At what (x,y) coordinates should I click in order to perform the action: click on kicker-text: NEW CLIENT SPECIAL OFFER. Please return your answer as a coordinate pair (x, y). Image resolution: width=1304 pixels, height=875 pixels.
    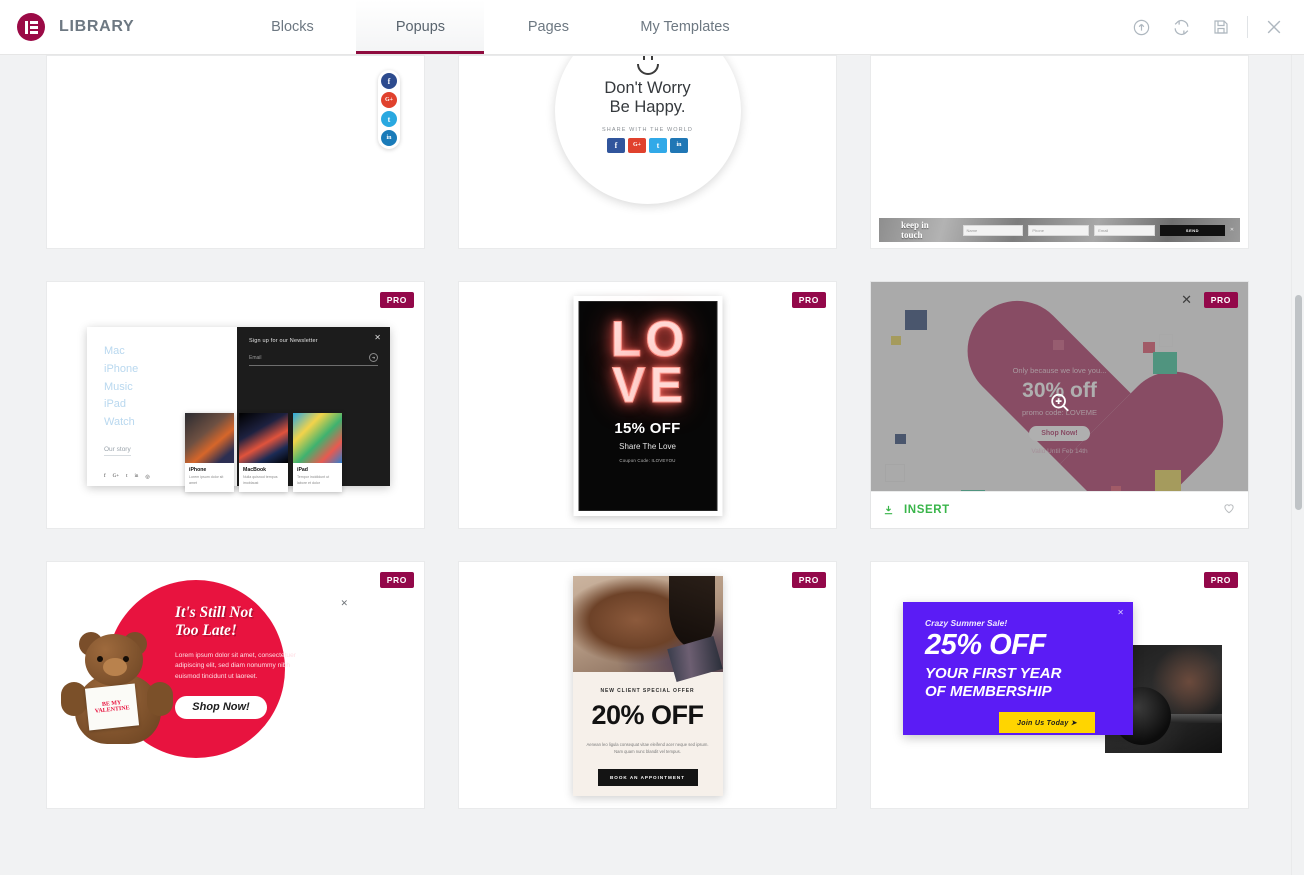
    Looking at the image, I should click on (647, 691).